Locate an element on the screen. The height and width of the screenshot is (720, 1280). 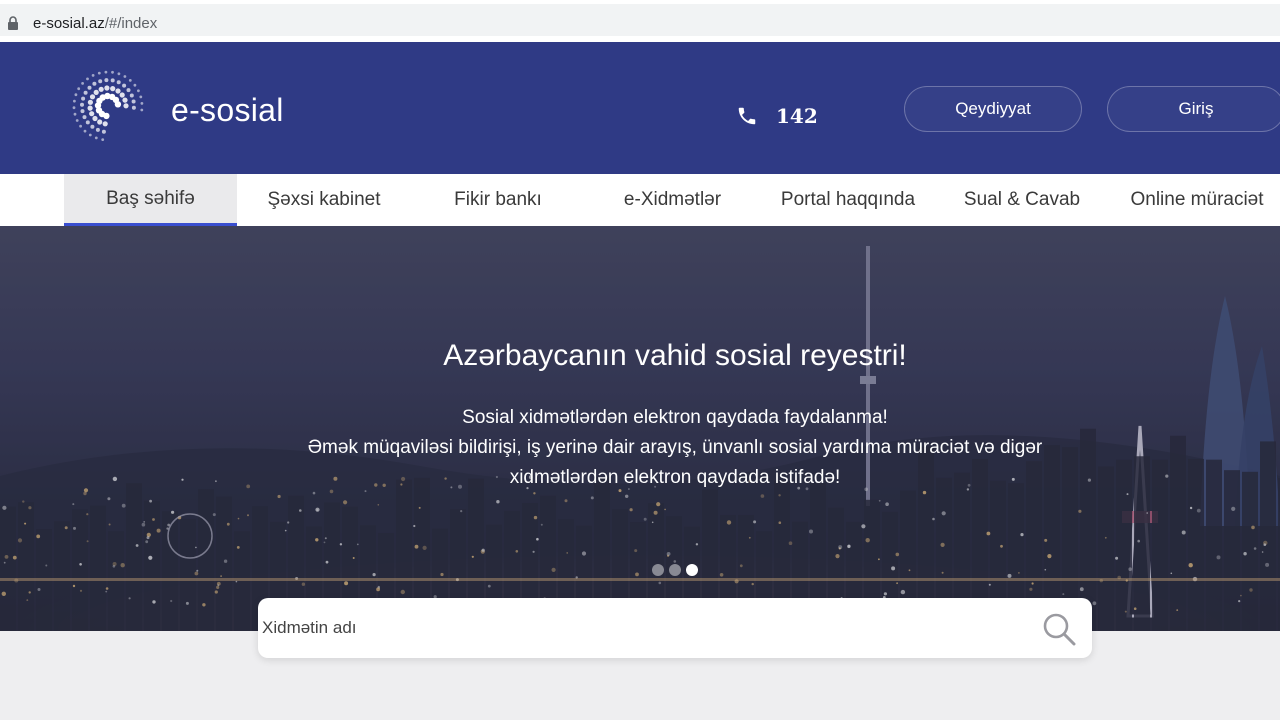
phone-icon is located at coordinates (747, 116).